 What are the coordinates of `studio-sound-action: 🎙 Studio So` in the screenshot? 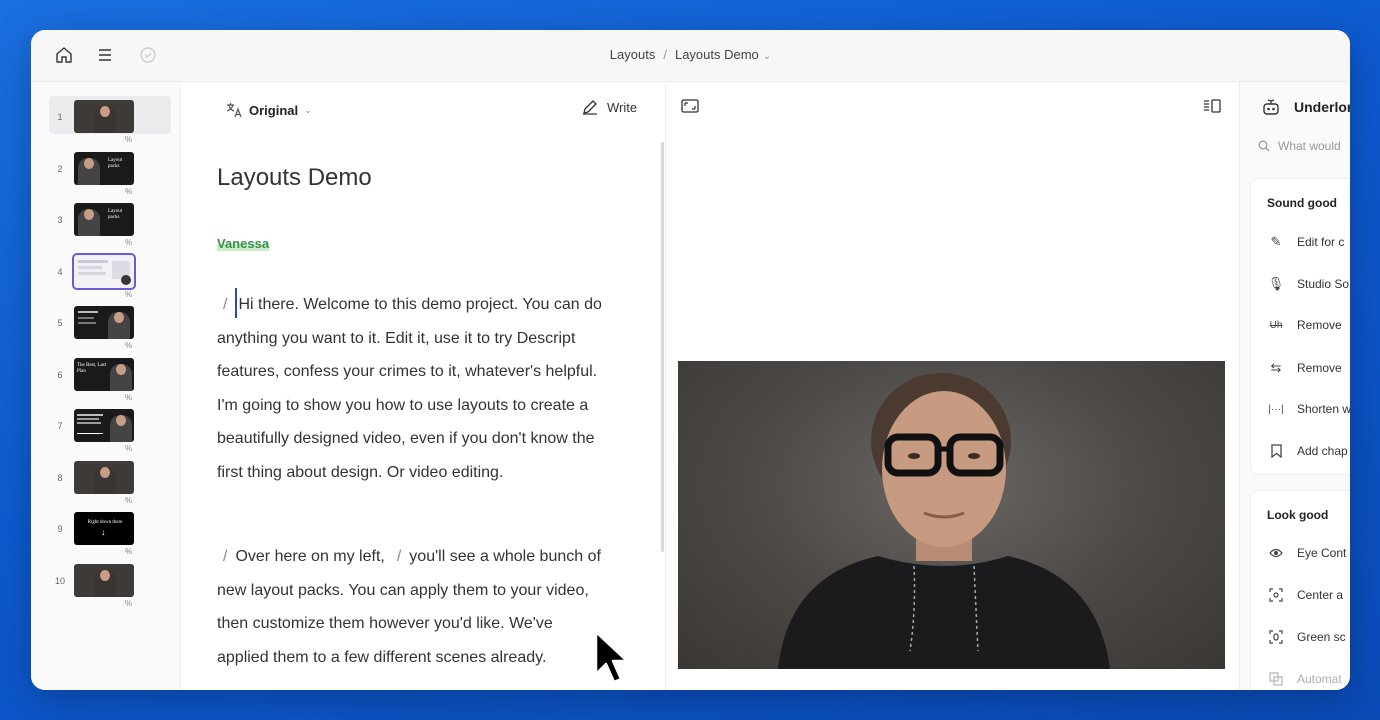 It's located at (1308, 284).